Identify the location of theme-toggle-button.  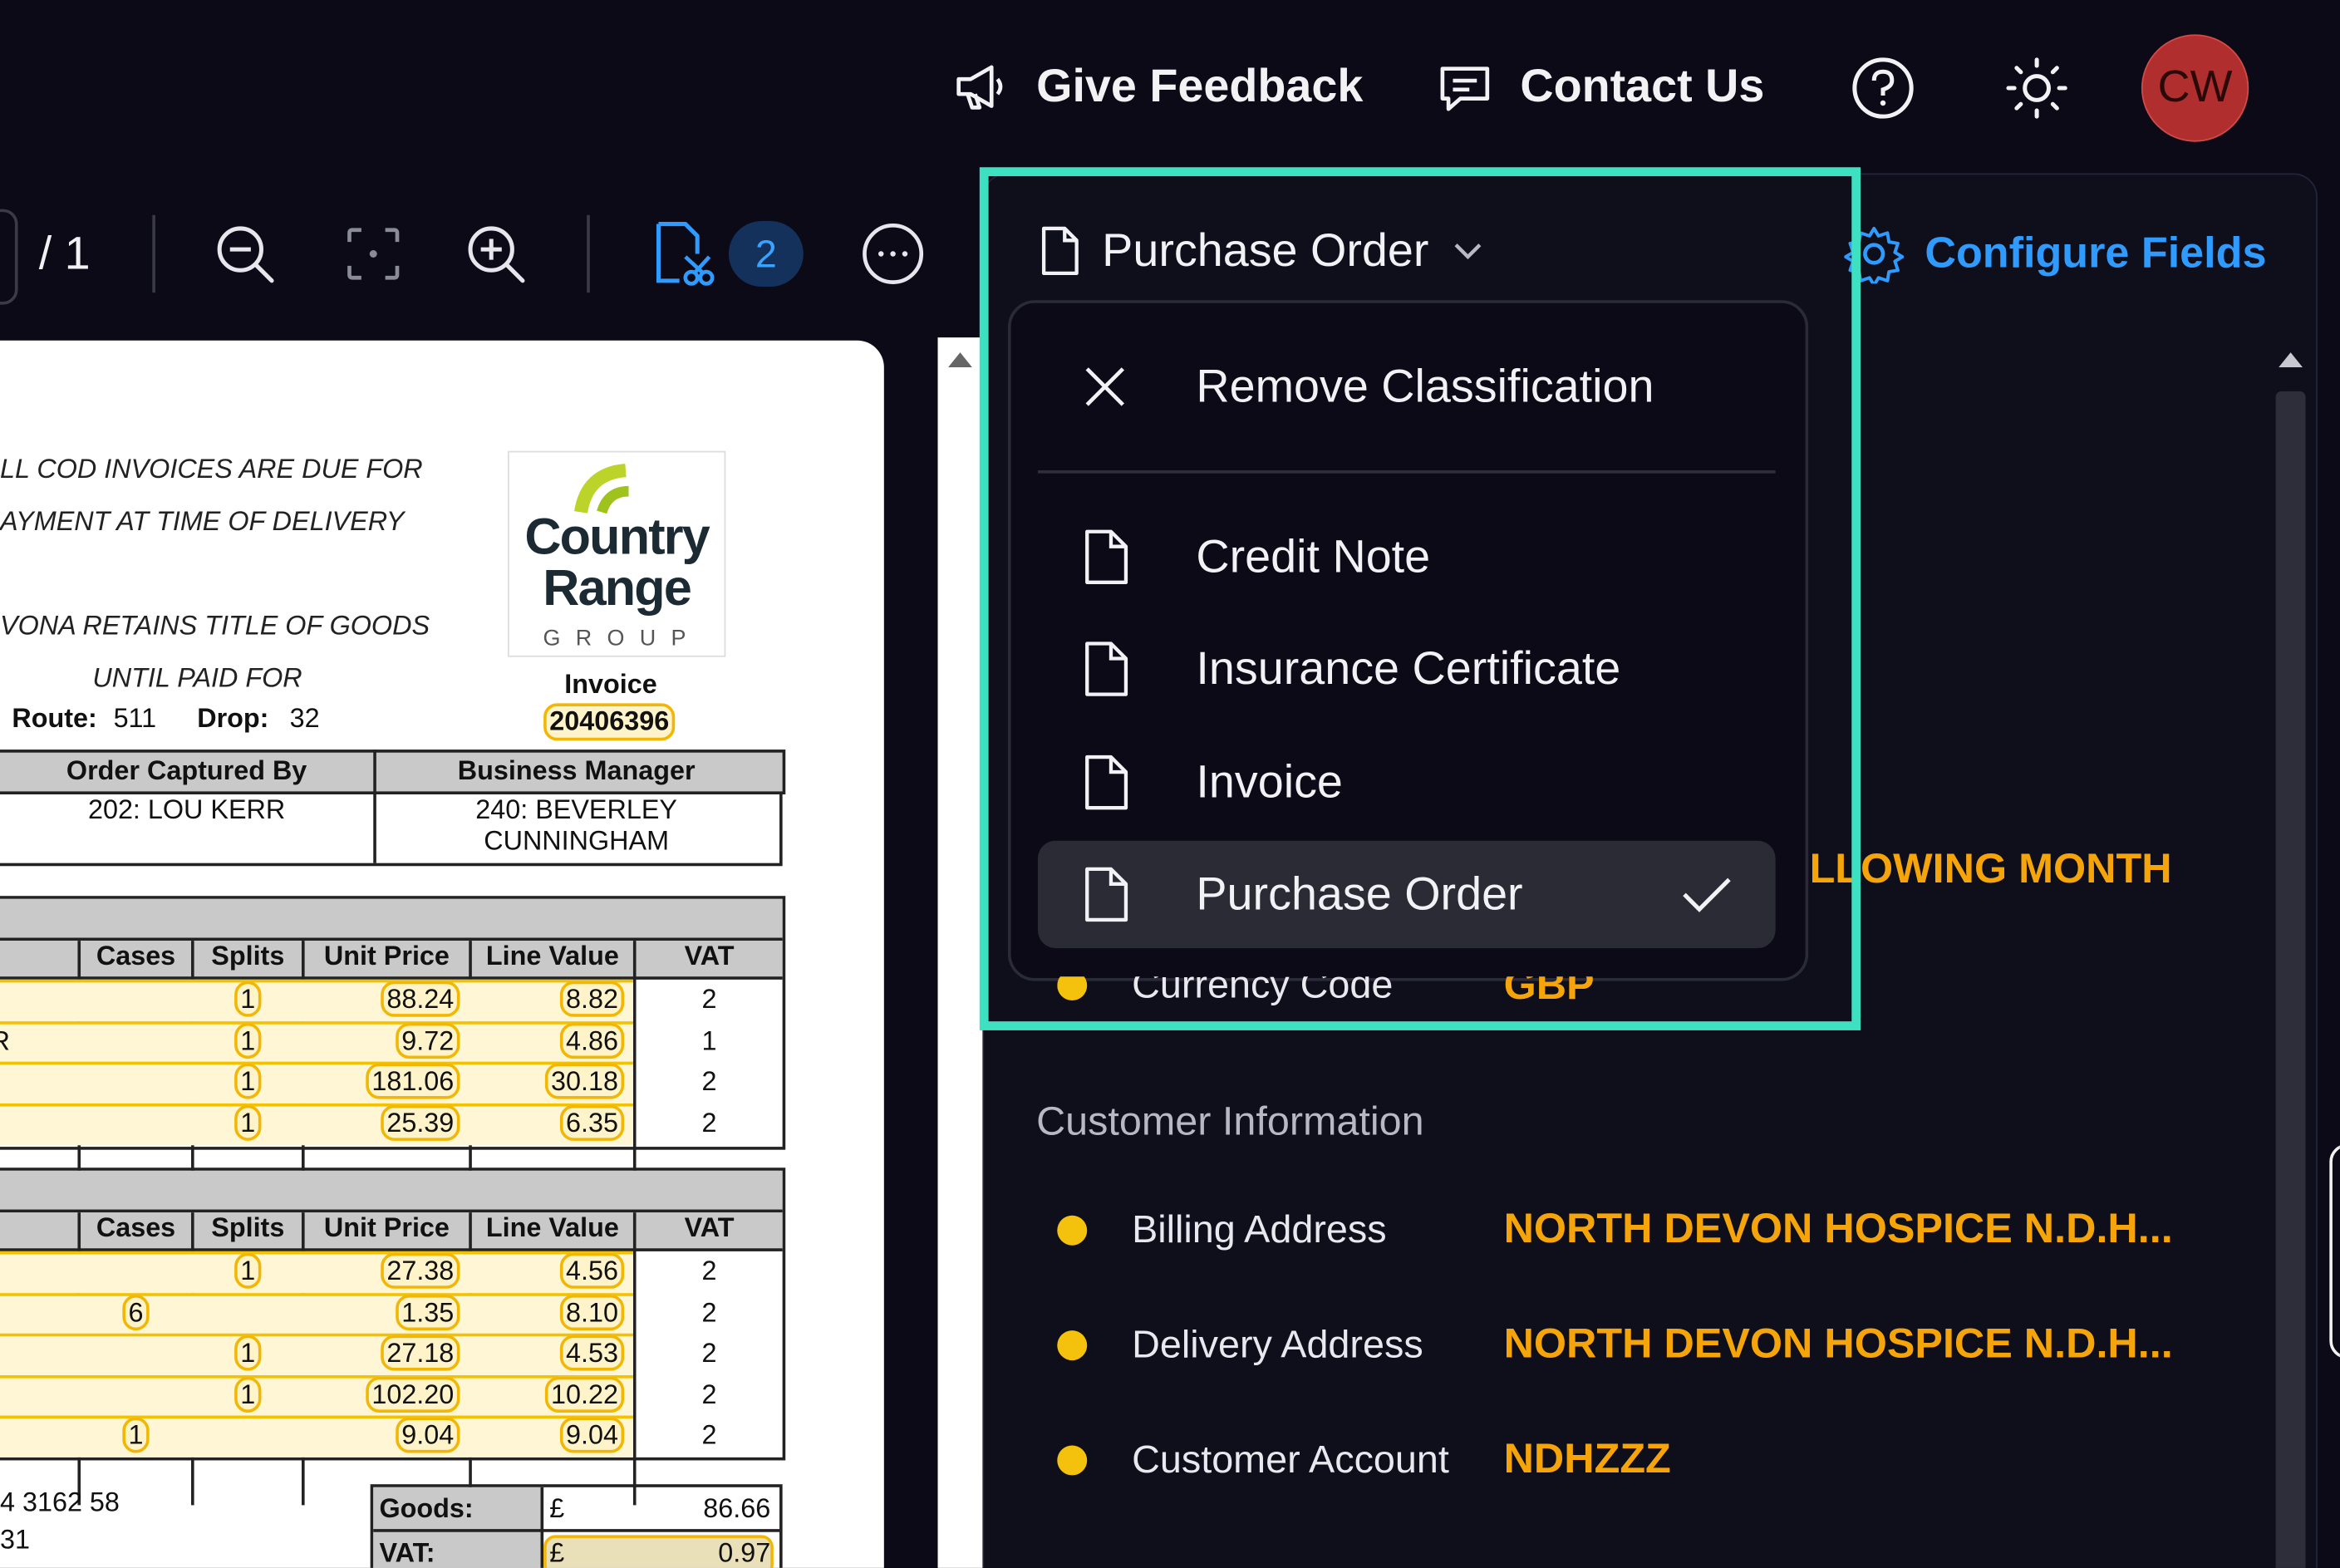
(2037, 88).